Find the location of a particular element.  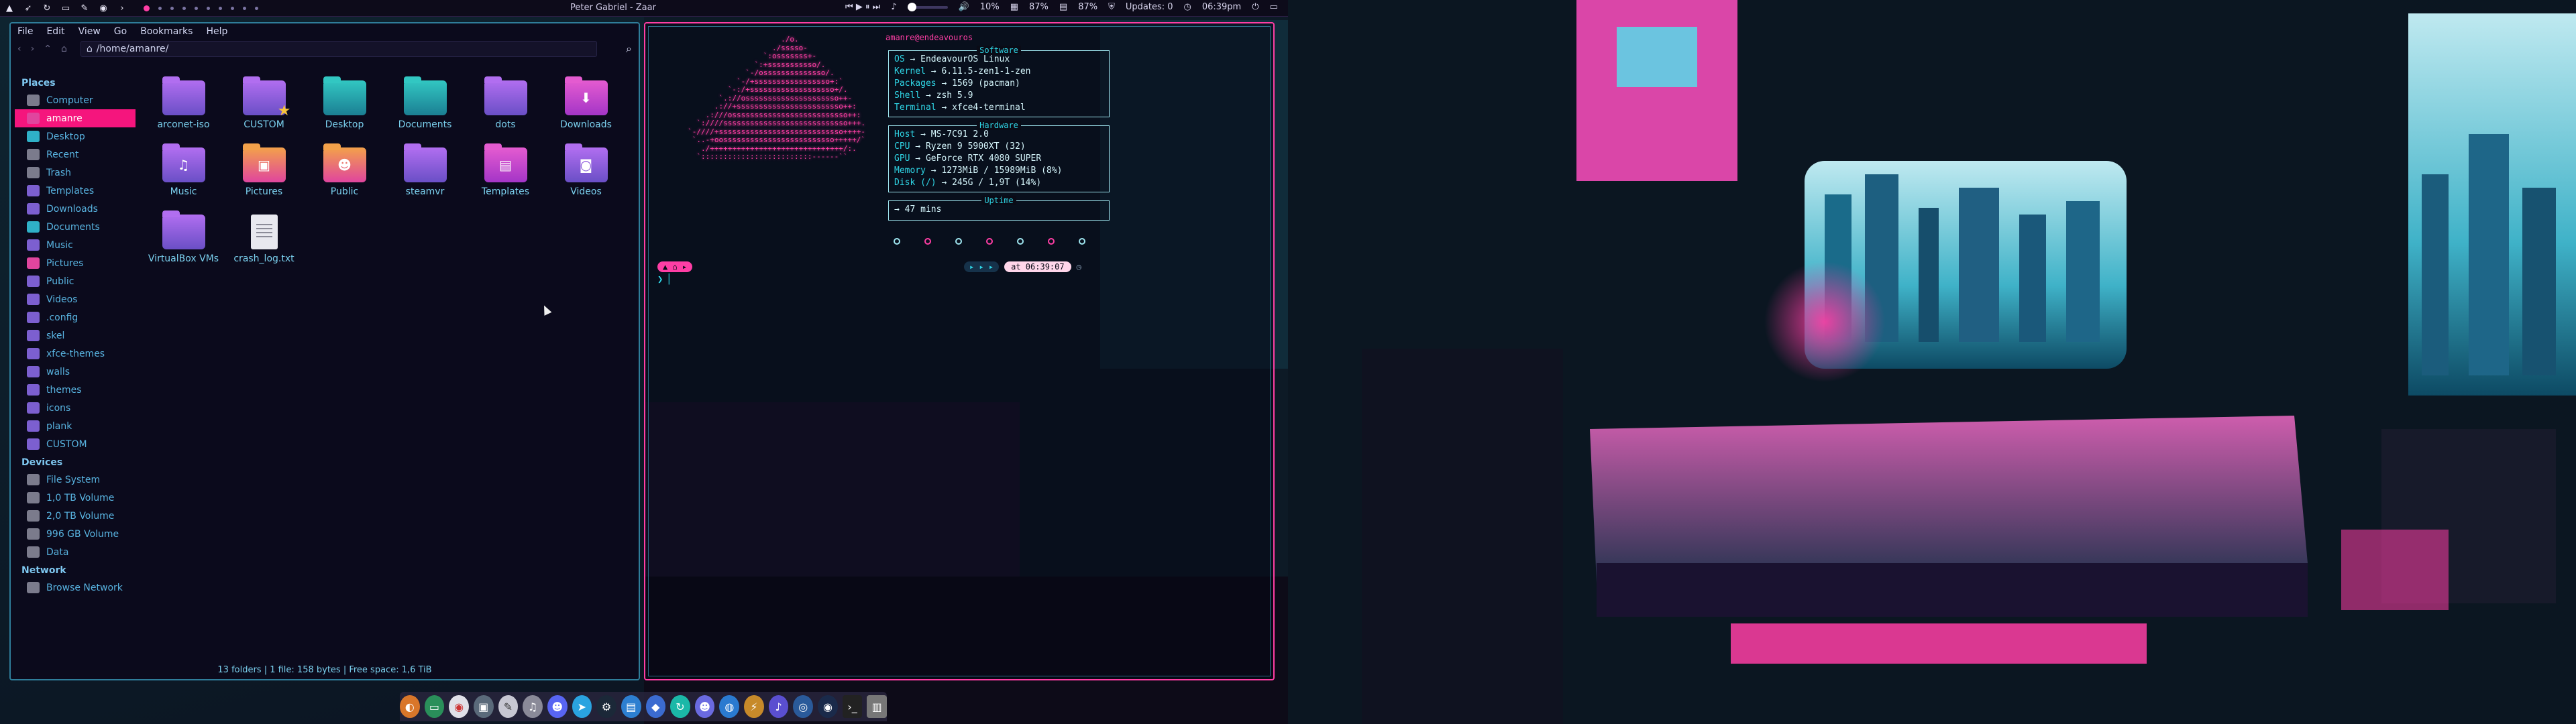

image-viewer-icon: ▣ is located at coordinates (483, 707).